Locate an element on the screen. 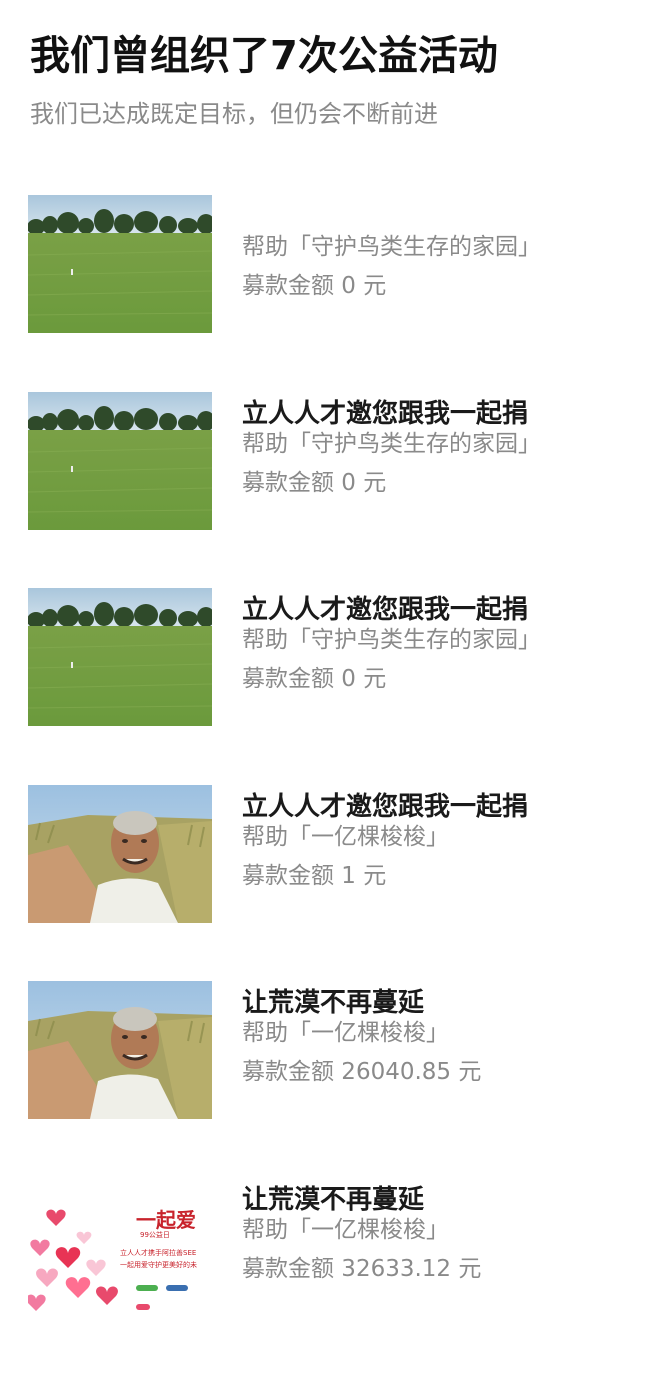 The width and height of the screenshot is (660, 1374). page-title: 我们曾组织了7次公益活动 is located at coordinates (264, 56).